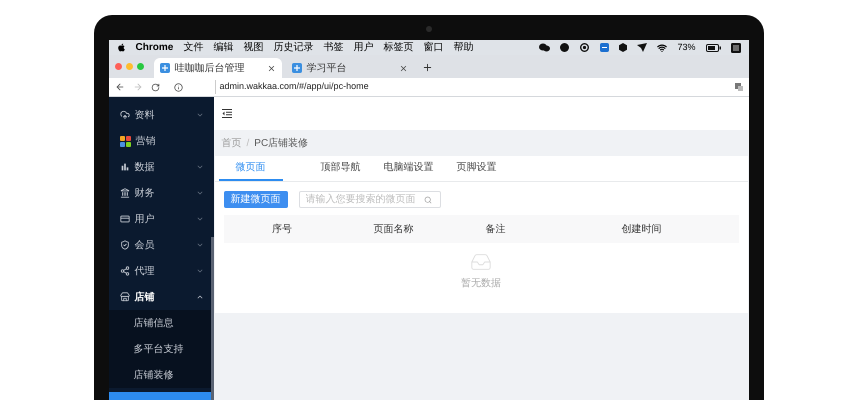 The height and width of the screenshot is (400, 857). I want to click on empty-text: 暂无数据, so click(481, 283).